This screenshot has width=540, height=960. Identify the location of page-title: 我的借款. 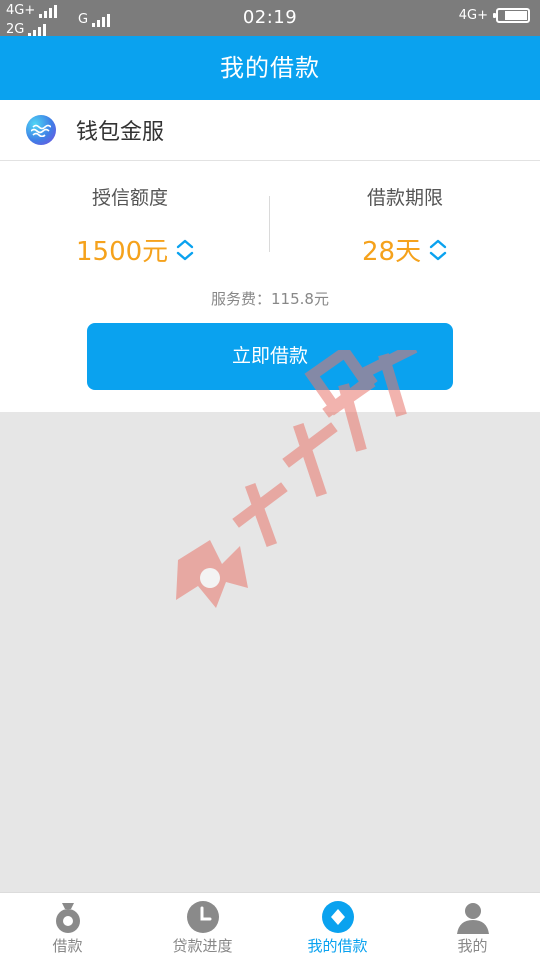
(270, 68).